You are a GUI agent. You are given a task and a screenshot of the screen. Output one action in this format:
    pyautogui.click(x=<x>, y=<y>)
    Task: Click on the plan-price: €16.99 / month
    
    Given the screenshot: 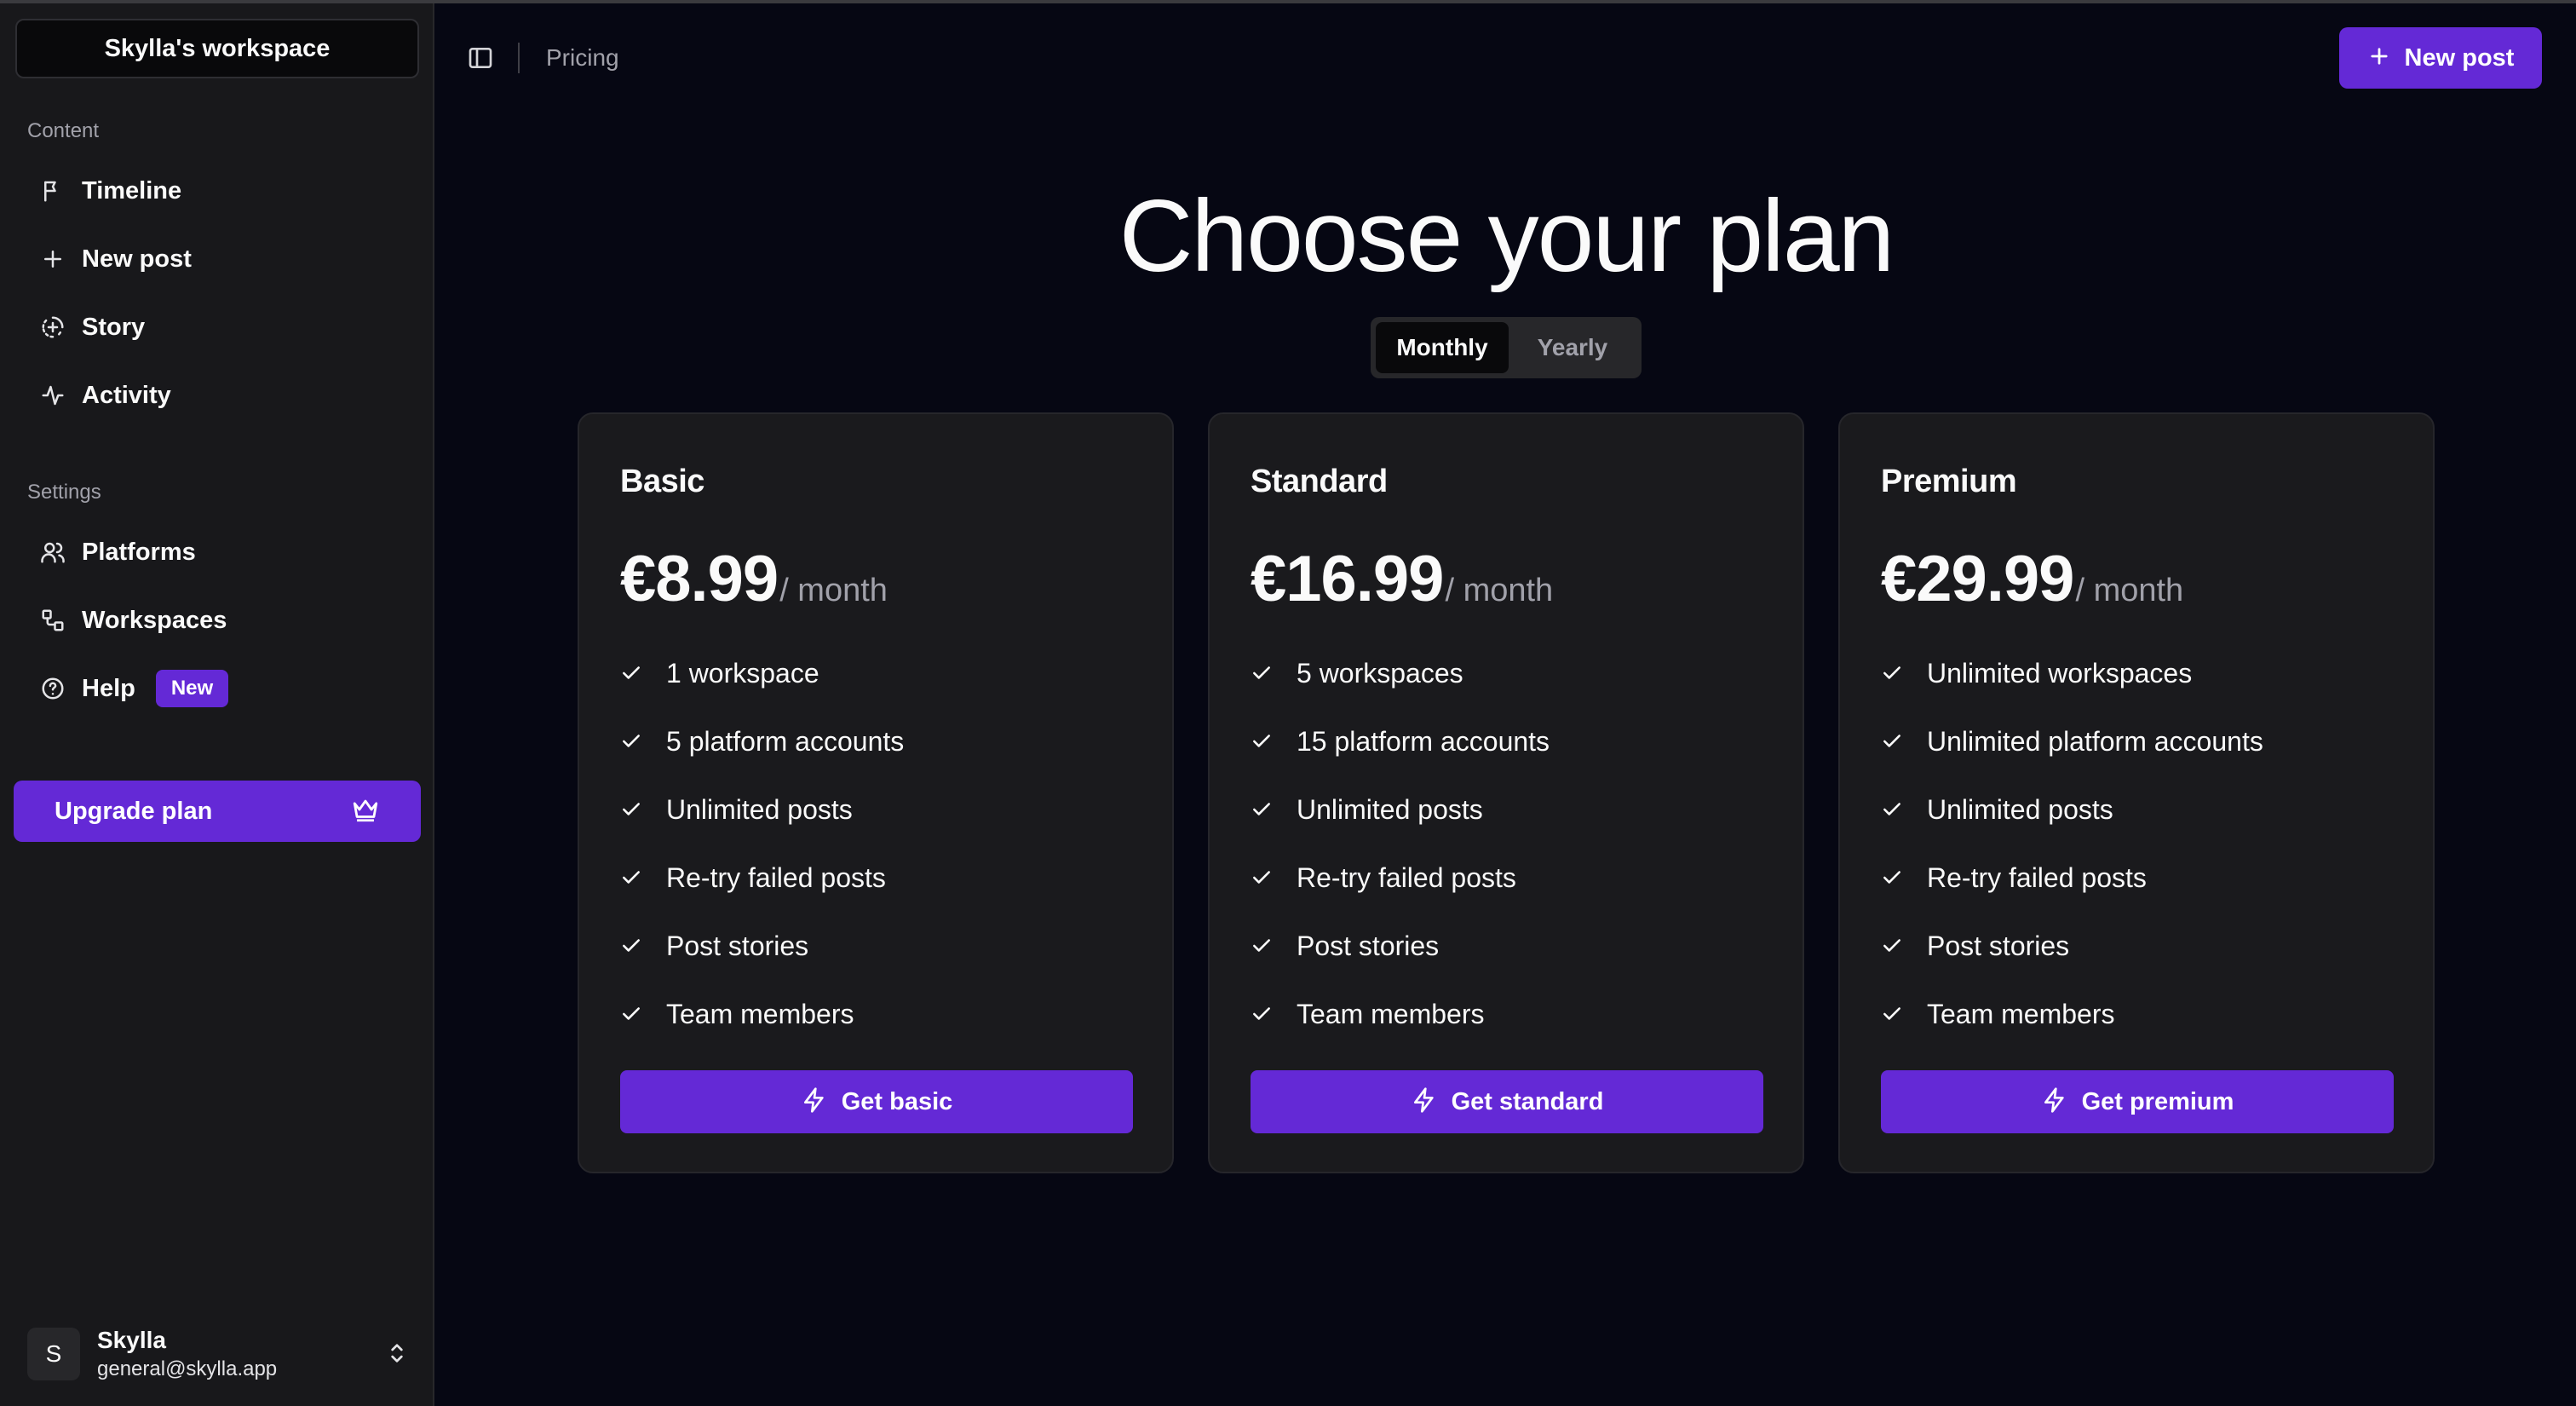 What is the action you would take?
    pyautogui.click(x=1402, y=579)
    